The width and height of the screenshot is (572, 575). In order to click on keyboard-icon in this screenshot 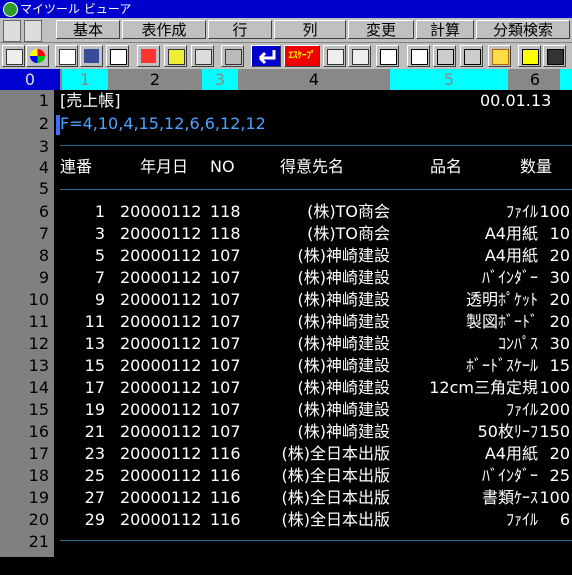, I will do `click(66, 56)`.